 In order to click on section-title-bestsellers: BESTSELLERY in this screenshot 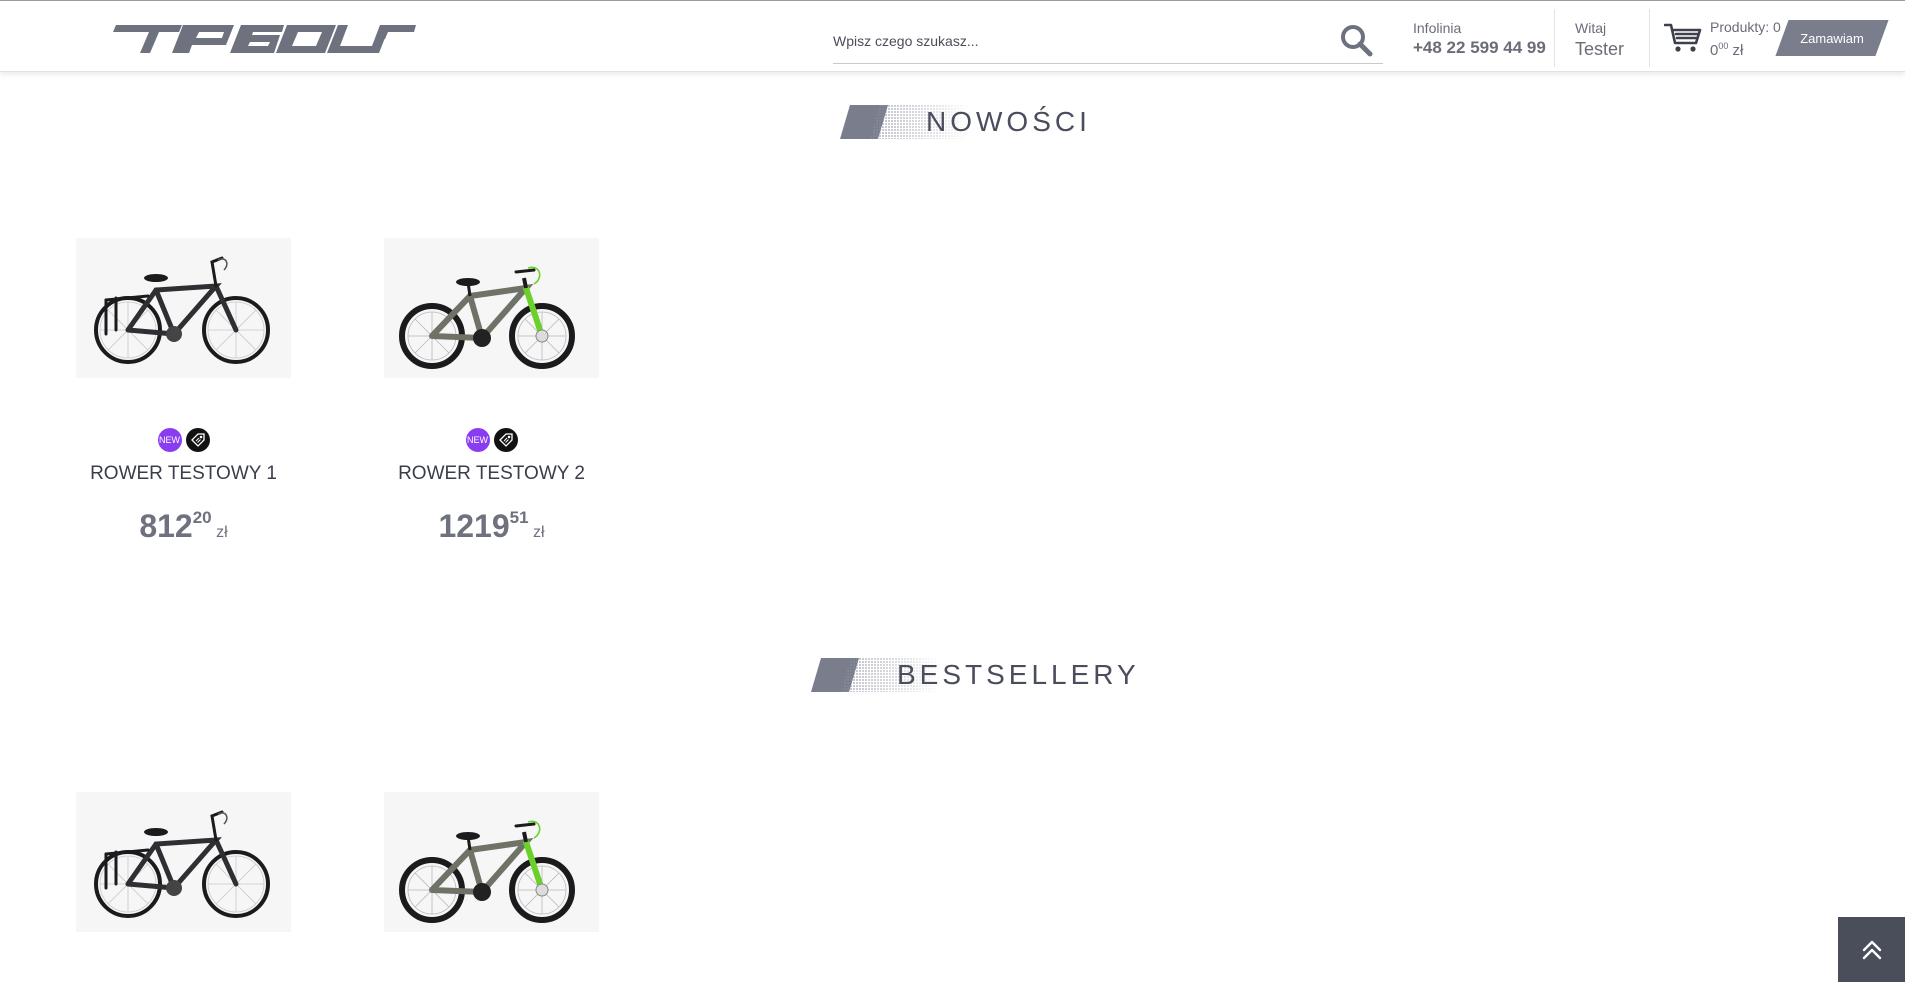, I will do `click(973, 675)`.